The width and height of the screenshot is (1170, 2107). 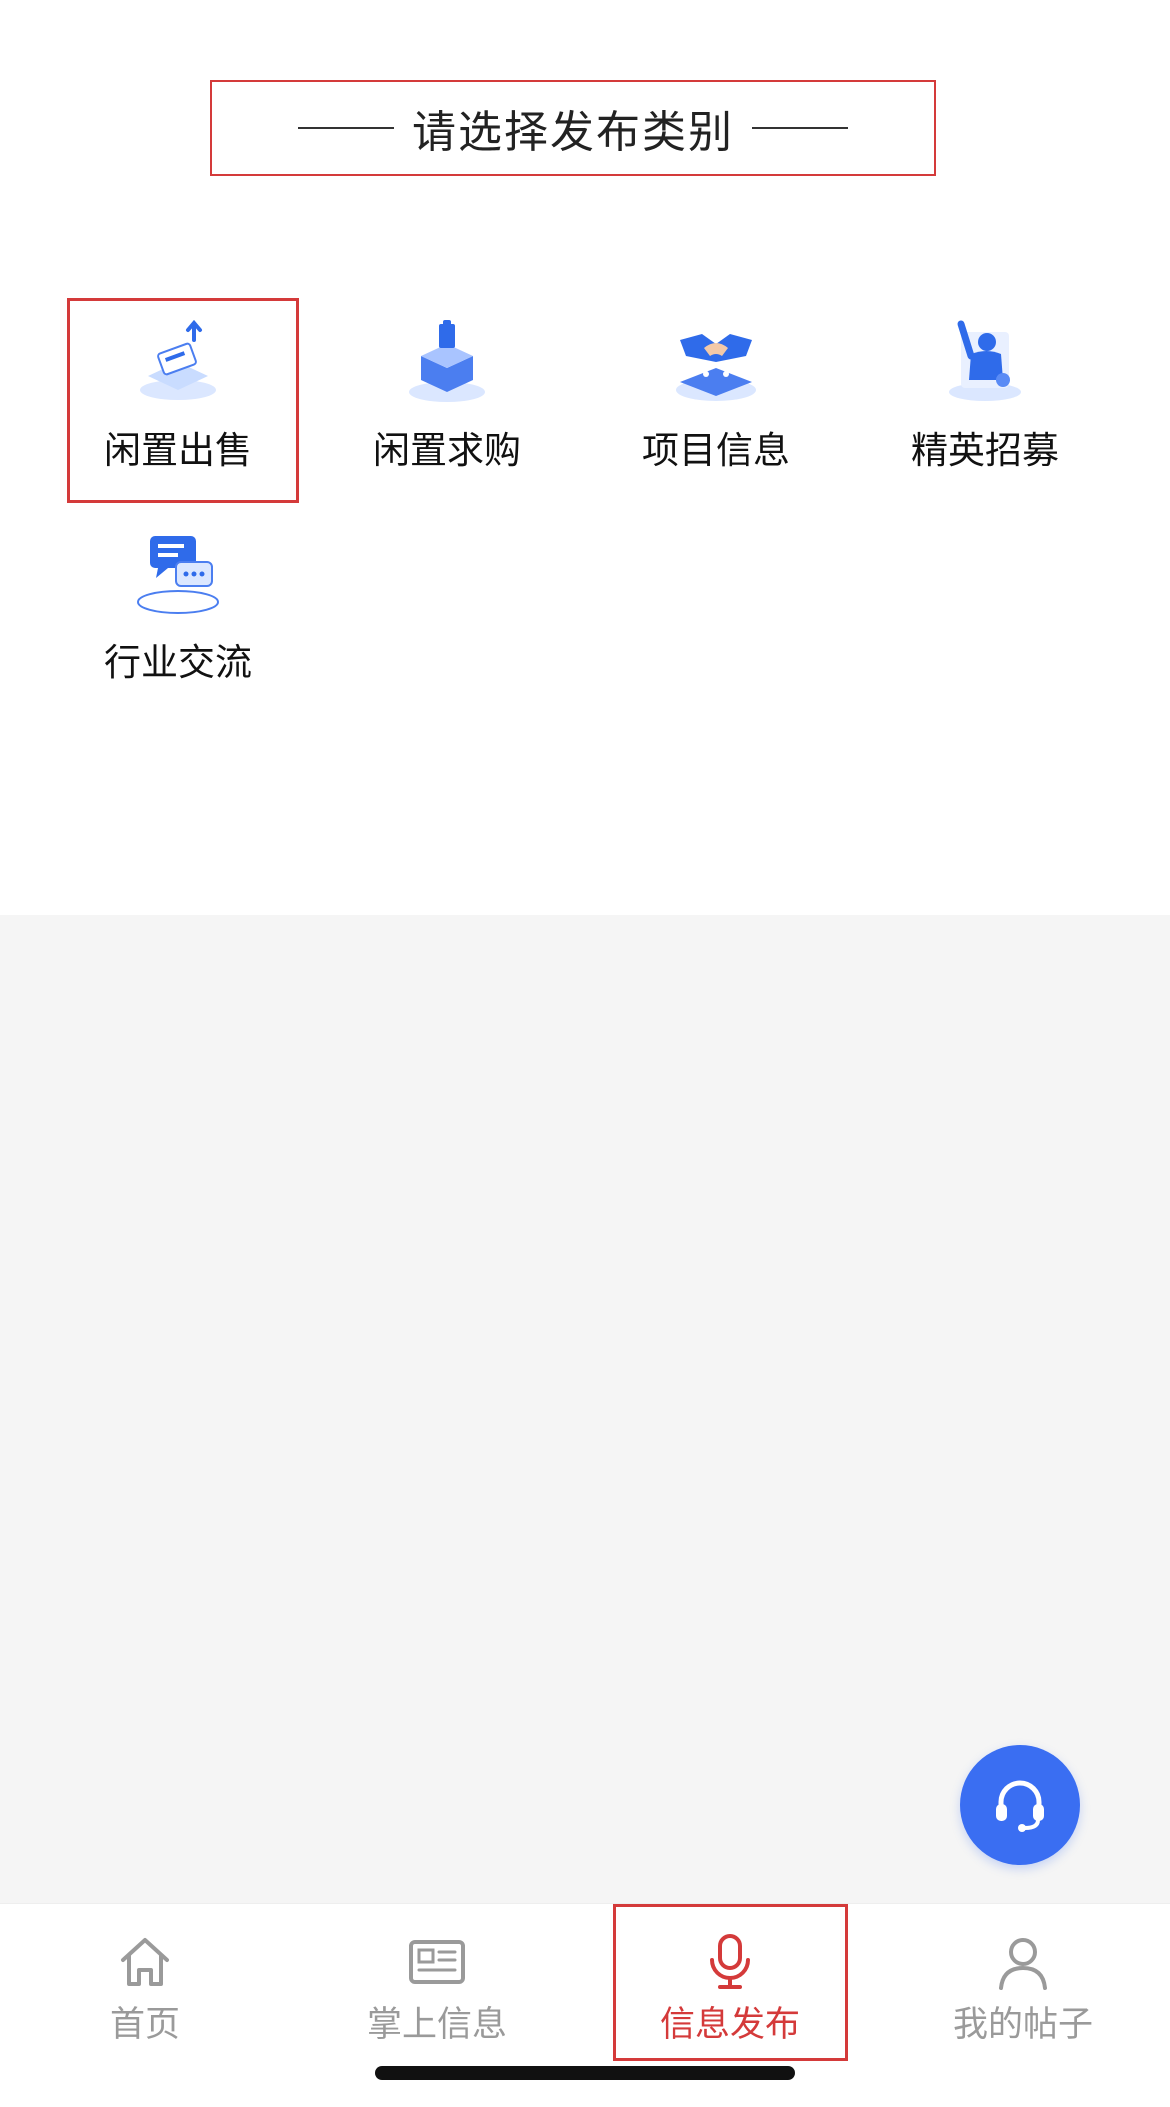 What do you see at coordinates (716, 450) in the screenshot?
I see `category-label: 项目信息` at bounding box center [716, 450].